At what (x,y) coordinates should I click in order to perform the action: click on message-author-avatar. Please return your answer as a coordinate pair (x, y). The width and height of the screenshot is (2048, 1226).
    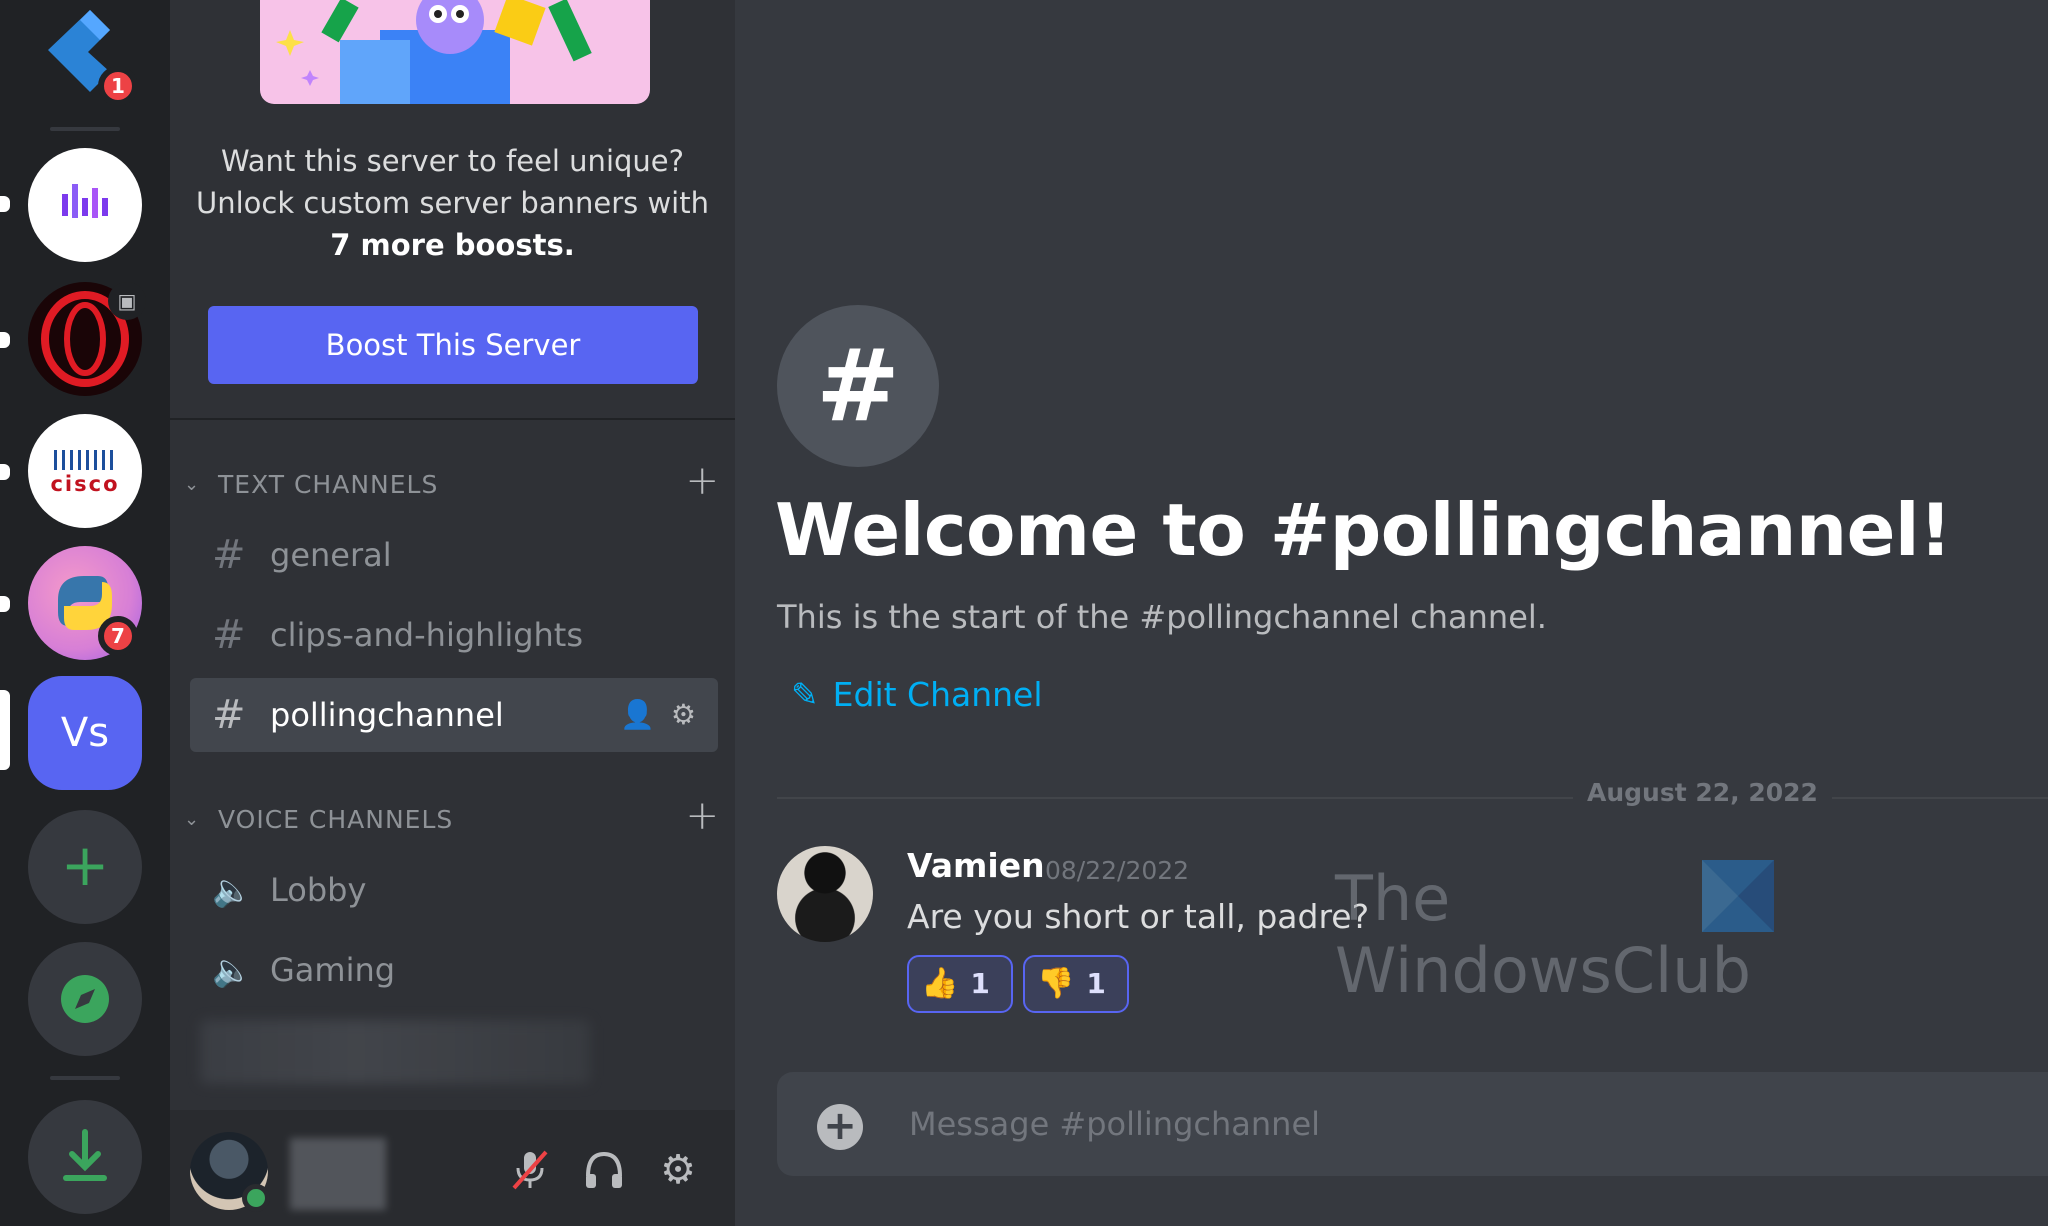
    Looking at the image, I should click on (825, 894).